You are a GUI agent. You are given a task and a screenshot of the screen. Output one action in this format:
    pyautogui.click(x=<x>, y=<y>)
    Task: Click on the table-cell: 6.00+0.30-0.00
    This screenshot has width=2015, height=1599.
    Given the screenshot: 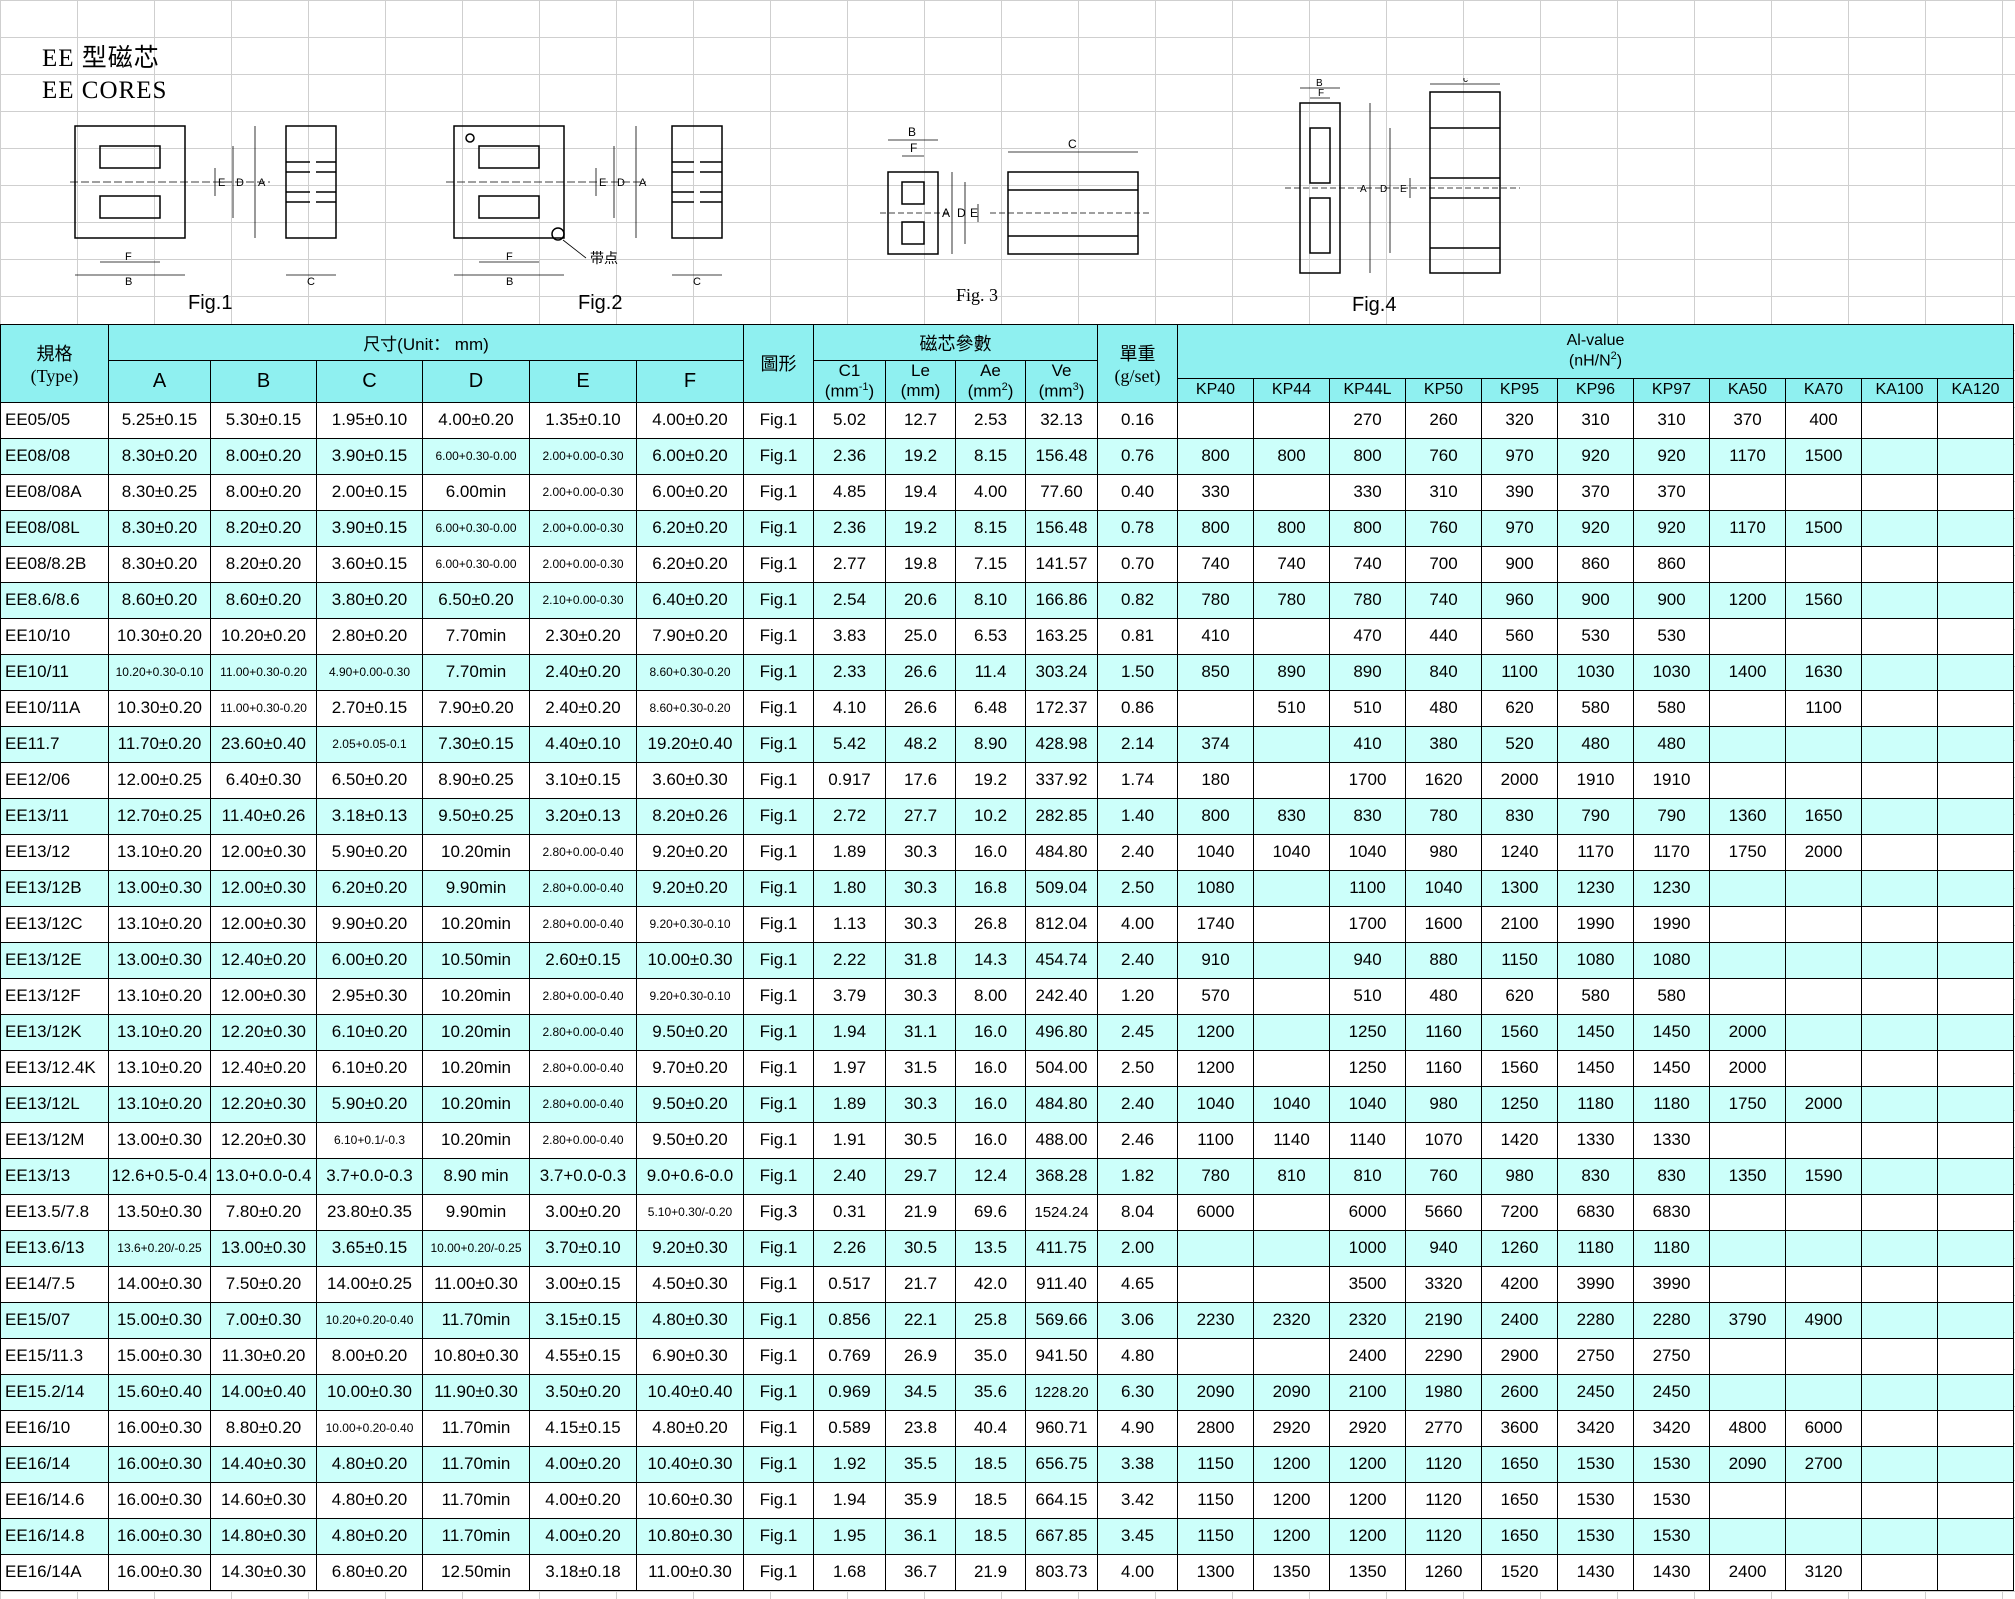 What is the action you would take?
    pyautogui.click(x=476, y=528)
    